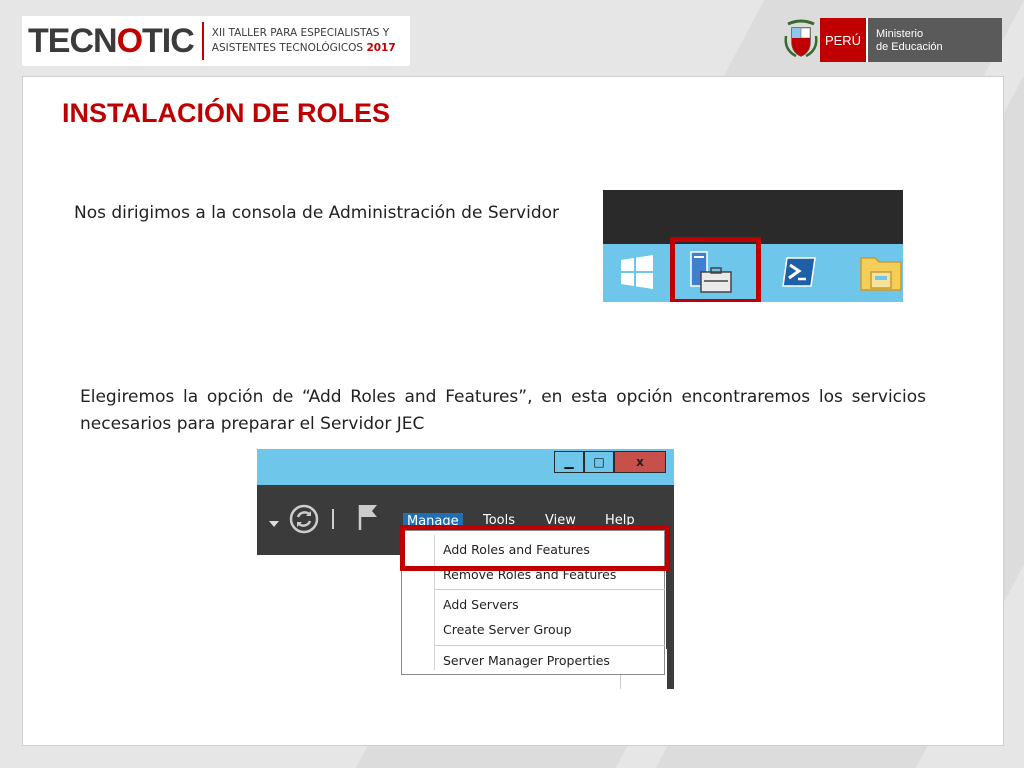 The width and height of the screenshot is (1024, 768). I want to click on country-label: PERÚ, so click(844, 40).